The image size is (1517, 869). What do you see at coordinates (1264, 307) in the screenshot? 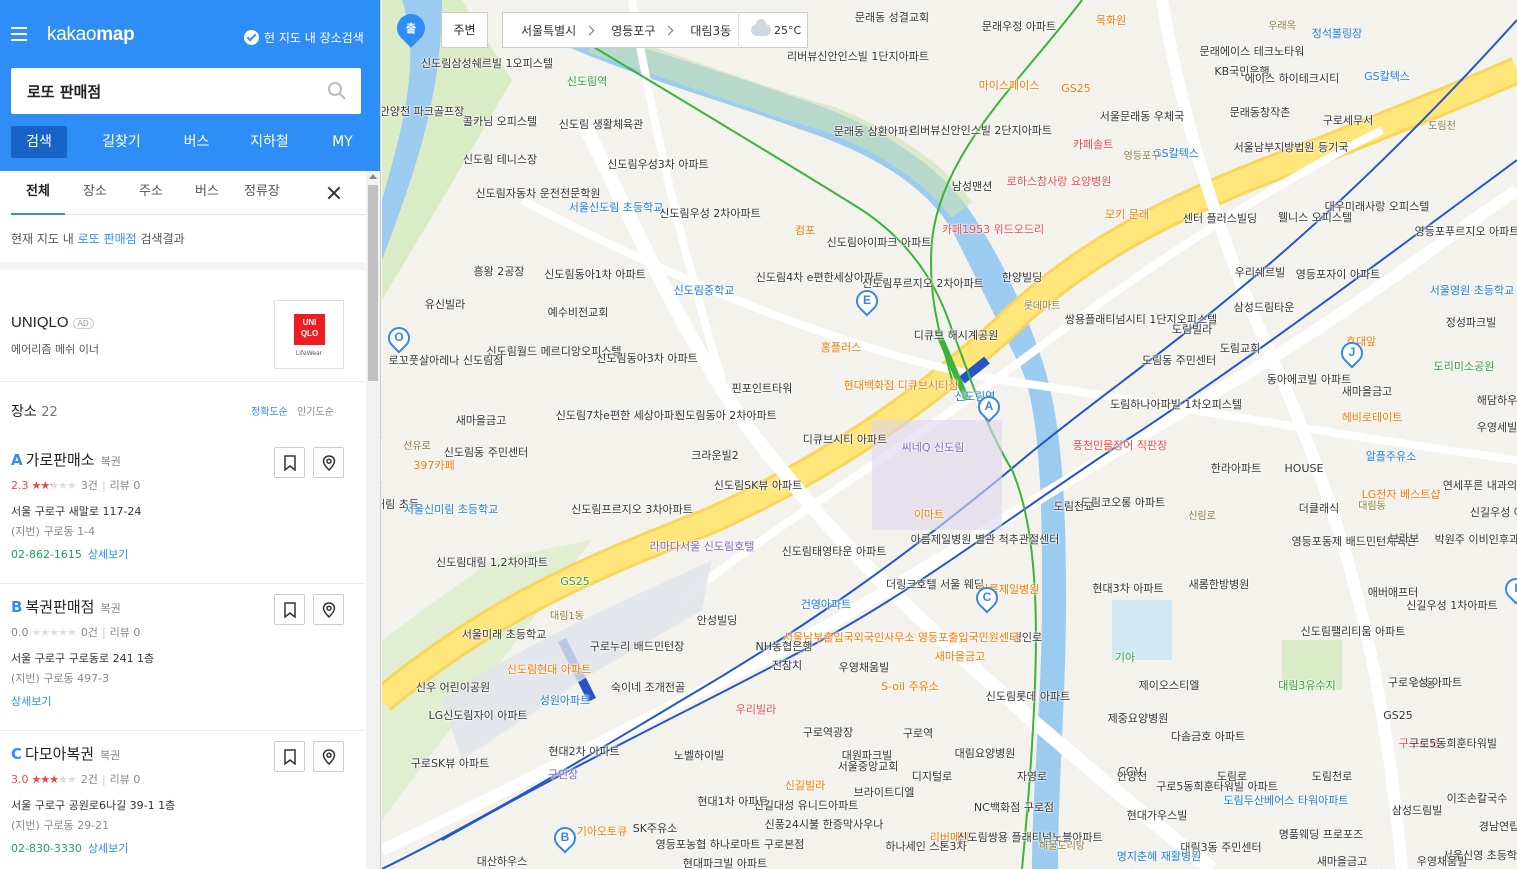
I see `map-label: 삼성드림타운` at bounding box center [1264, 307].